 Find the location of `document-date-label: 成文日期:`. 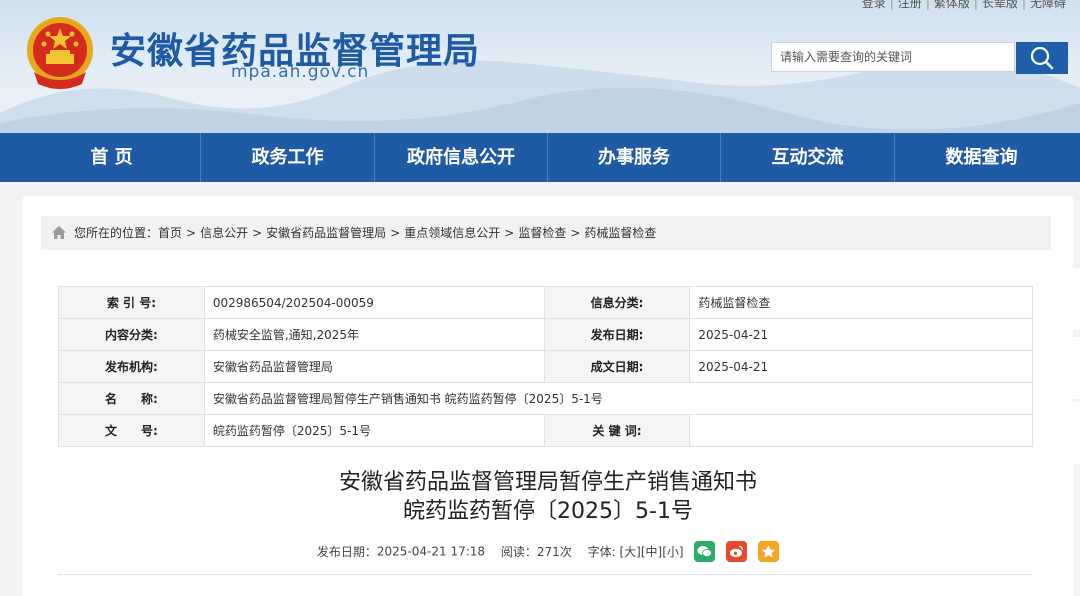

document-date-label: 成文日期: is located at coordinates (617, 366).